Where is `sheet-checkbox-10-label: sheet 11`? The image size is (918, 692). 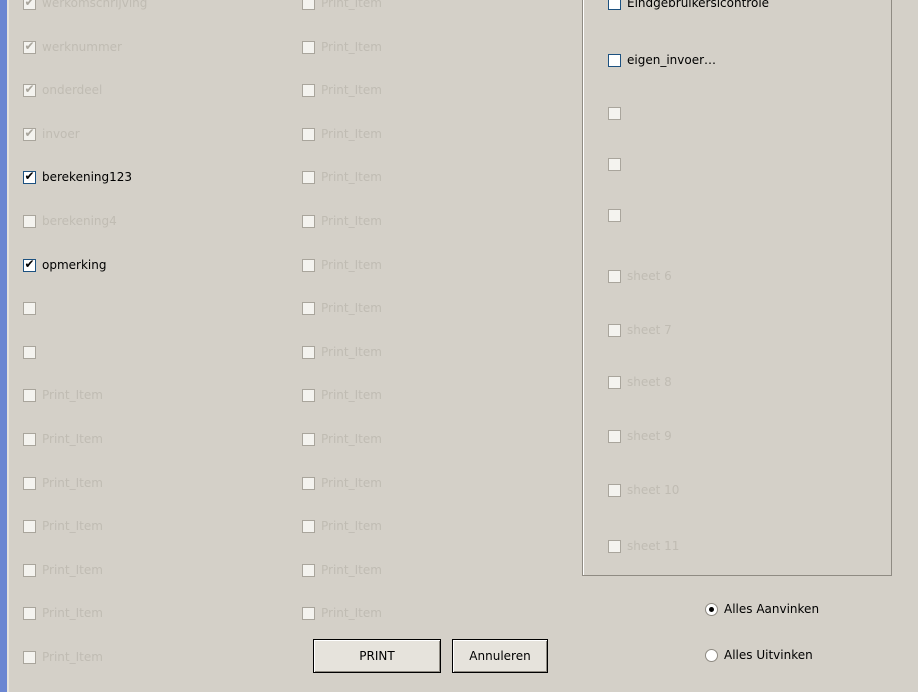 sheet-checkbox-10-label: sheet 11 is located at coordinates (653, 546).